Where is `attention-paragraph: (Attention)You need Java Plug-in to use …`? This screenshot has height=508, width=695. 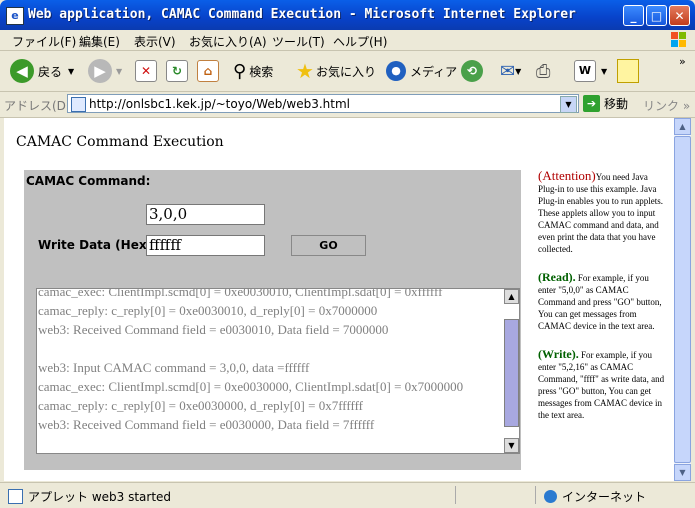
attention-paragraph: (Attention)You need Java Plug-in to use … is located at coordinates (602, 211).